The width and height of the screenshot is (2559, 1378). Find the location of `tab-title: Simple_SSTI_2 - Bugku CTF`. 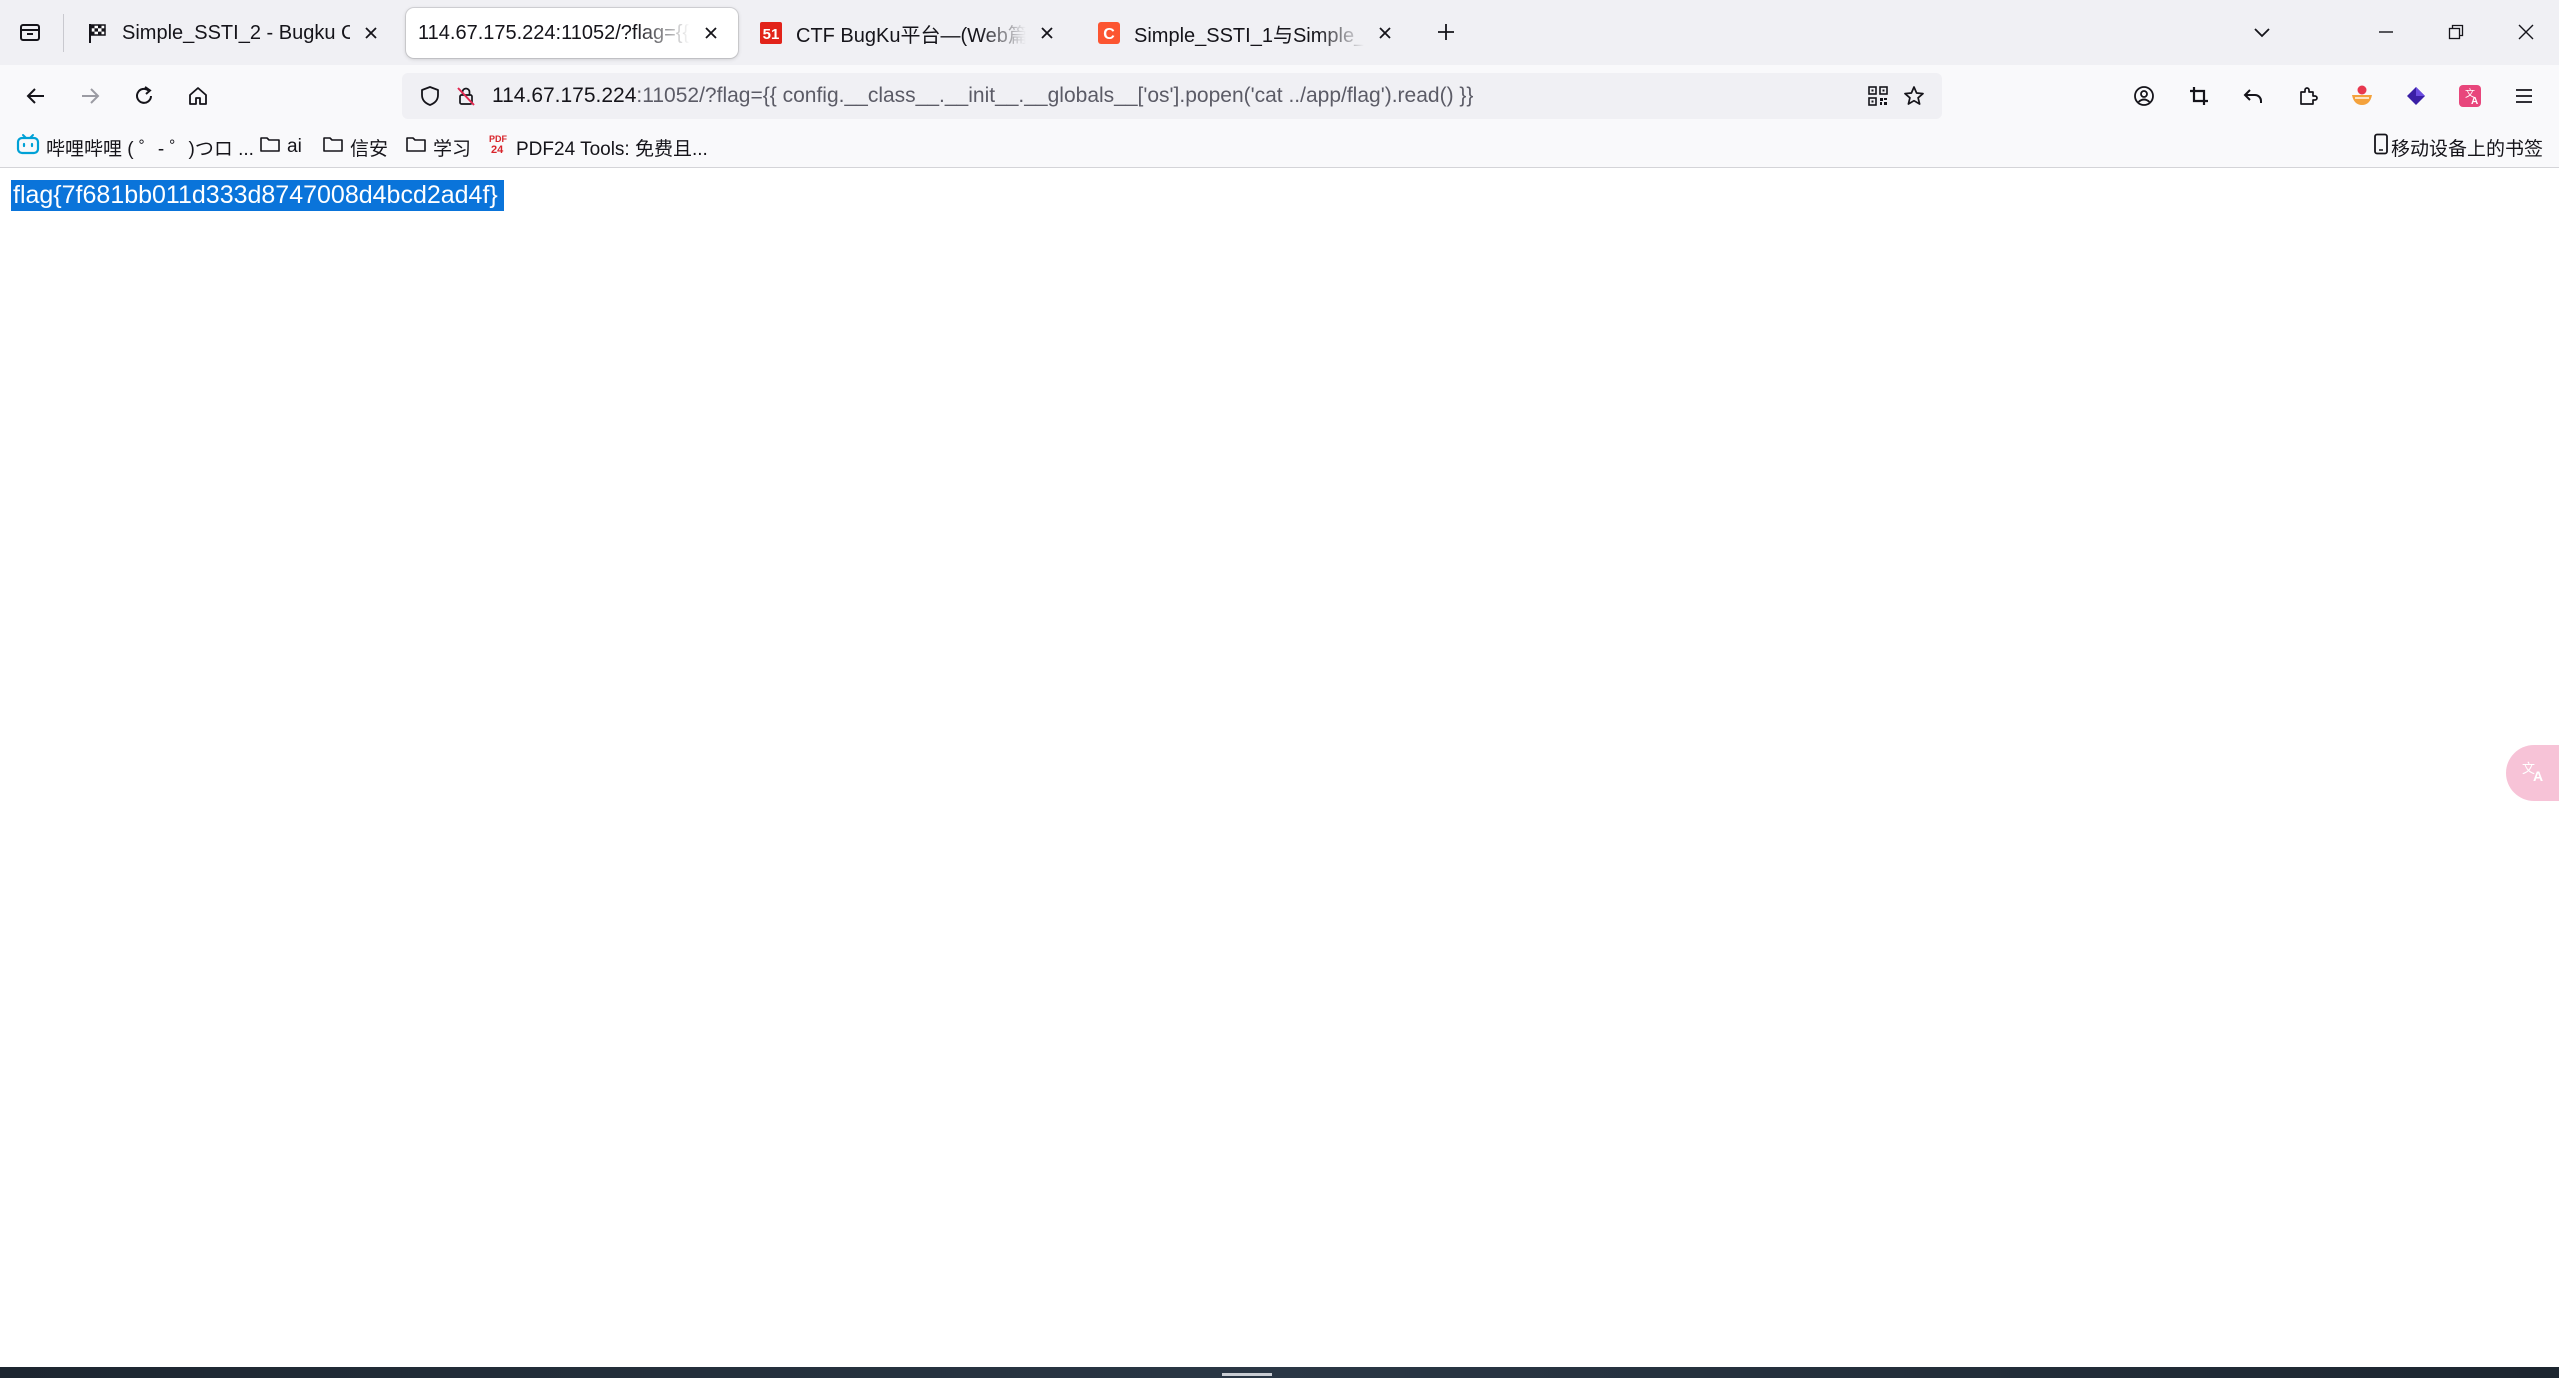

tab-title: Simple_SSTI_2 - Bugku CTF is located at coordinates (236, 32).